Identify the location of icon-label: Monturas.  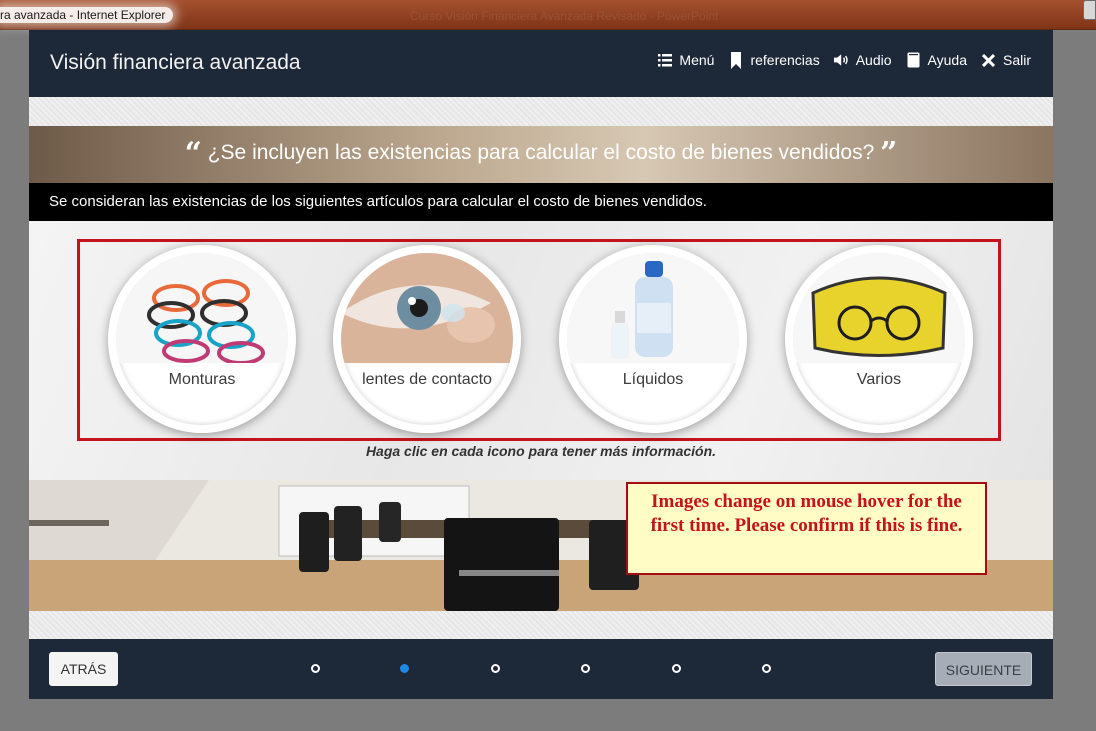
(202, 379).